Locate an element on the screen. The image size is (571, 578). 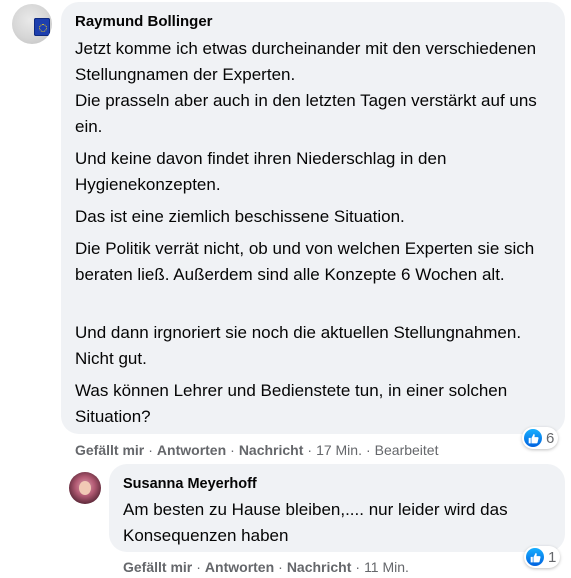
reaction-summary: 1 is located at coordinates (542, 557).